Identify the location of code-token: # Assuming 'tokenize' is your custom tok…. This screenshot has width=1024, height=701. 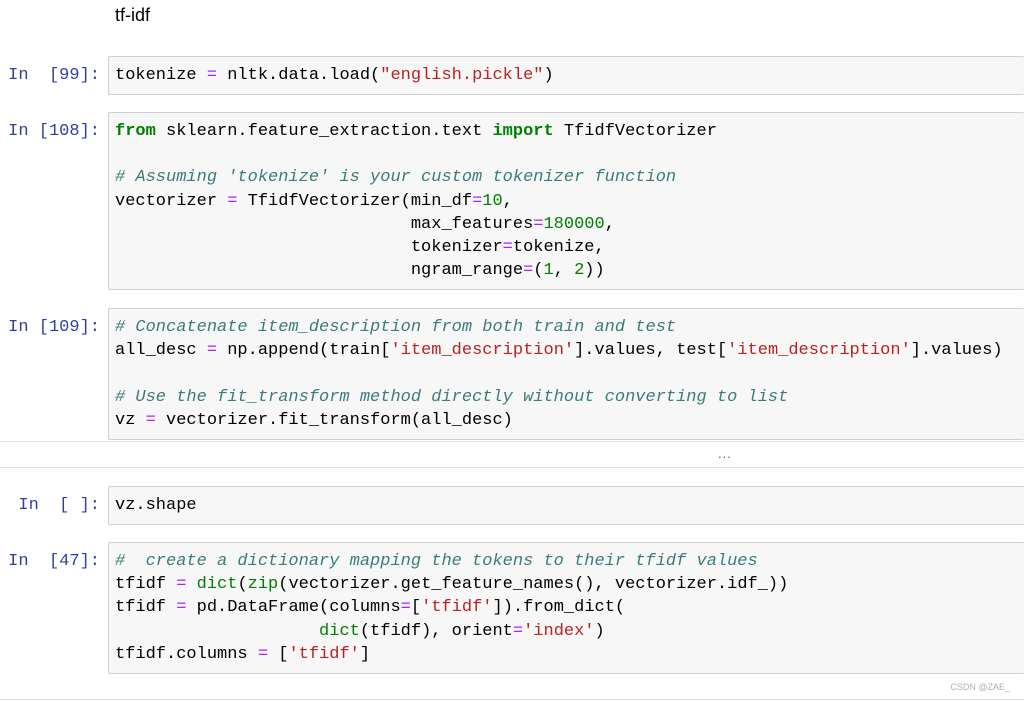
(396, 178).